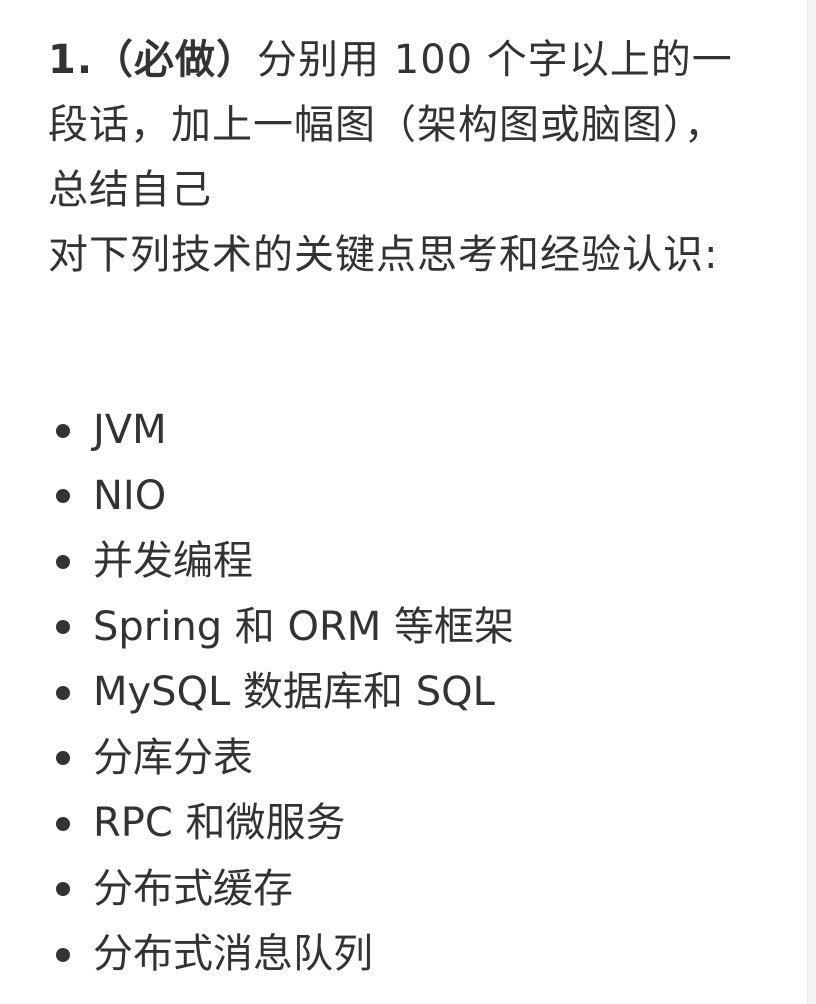  What do you see at coordinates (811, 502) in the screenshot?
I see `scrollbar-track` at bounding box center [811, 502].